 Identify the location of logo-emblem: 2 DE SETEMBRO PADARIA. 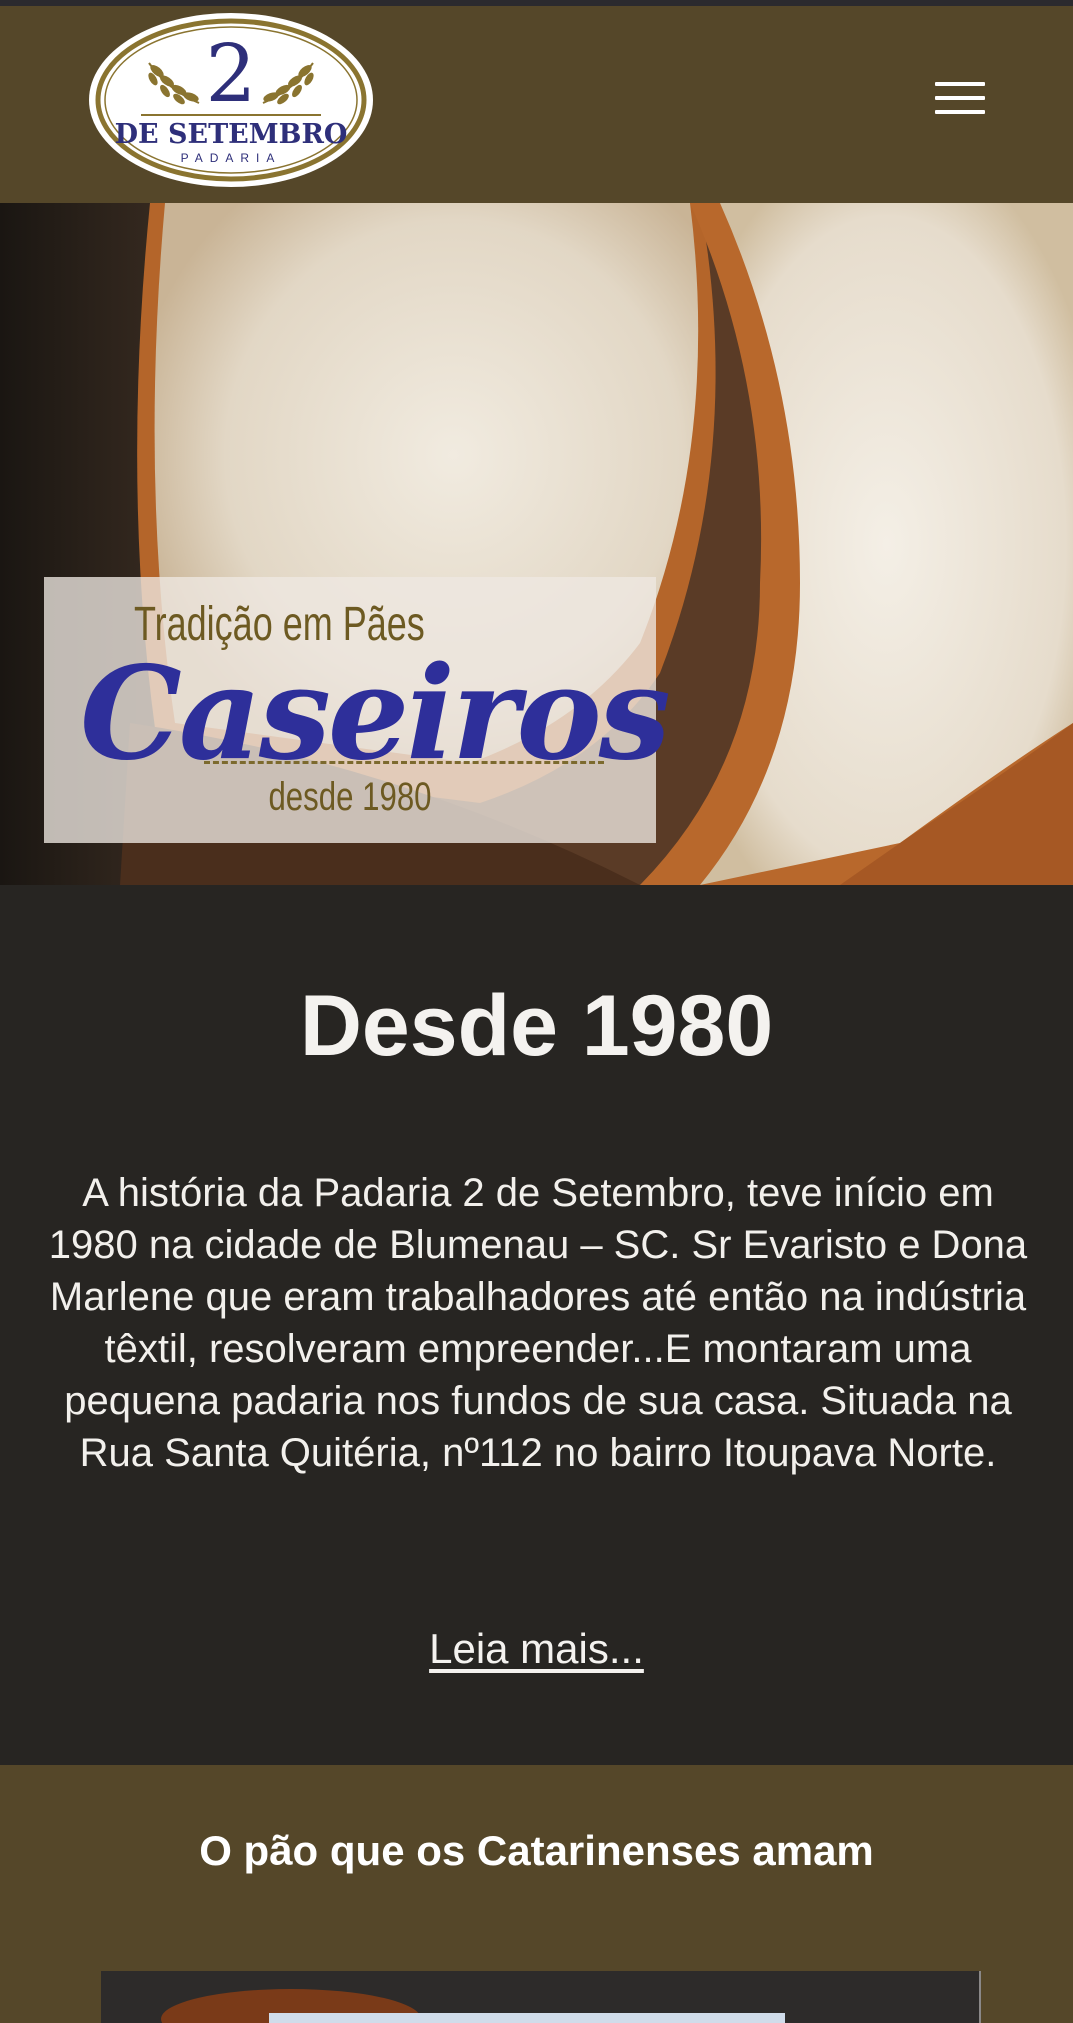
(231, 100).